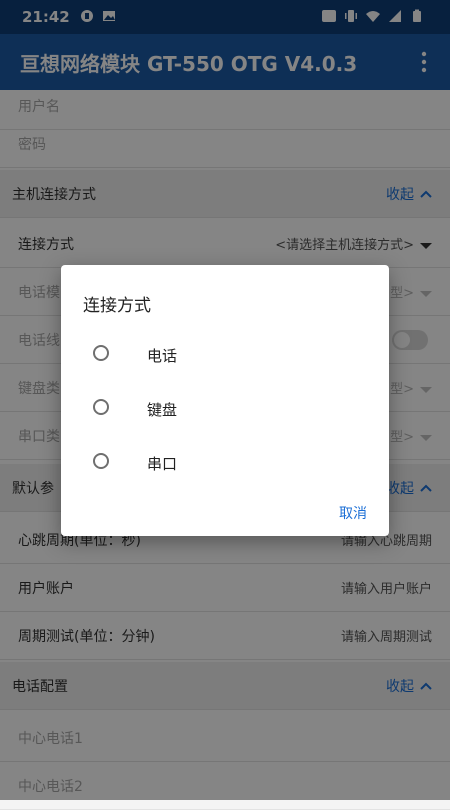 Image resolution: width=450 pixels, height=810 pixels. I want to click on option-keyboard-label: 键盘, so click(162, 410).